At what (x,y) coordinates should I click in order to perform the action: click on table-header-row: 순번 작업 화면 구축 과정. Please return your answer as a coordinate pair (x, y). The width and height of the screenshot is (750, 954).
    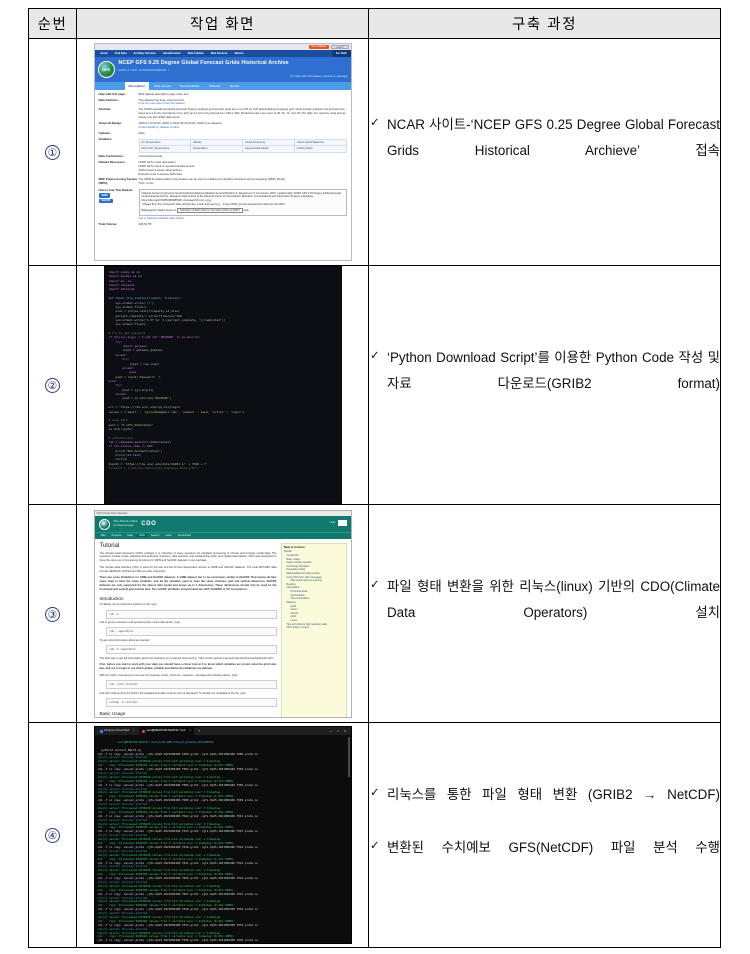
    Looking at the image, I should click on (374, 23).